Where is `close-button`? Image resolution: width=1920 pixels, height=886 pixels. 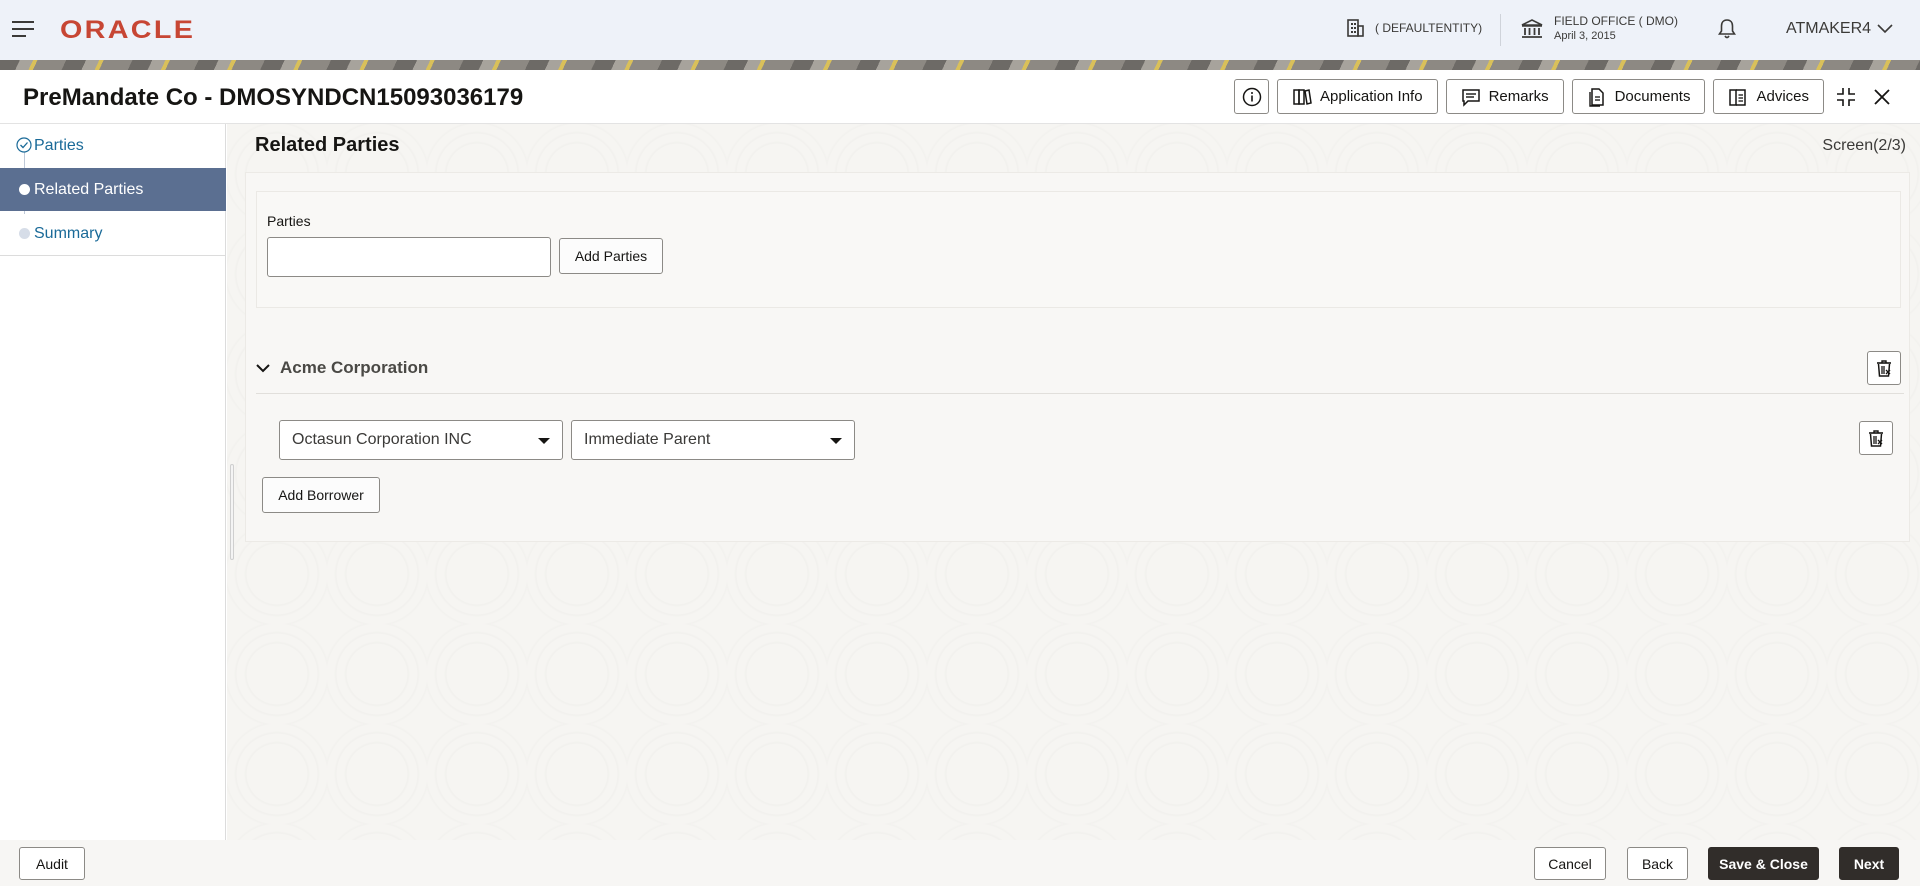 close-button is located at coordinates (1882, 96).